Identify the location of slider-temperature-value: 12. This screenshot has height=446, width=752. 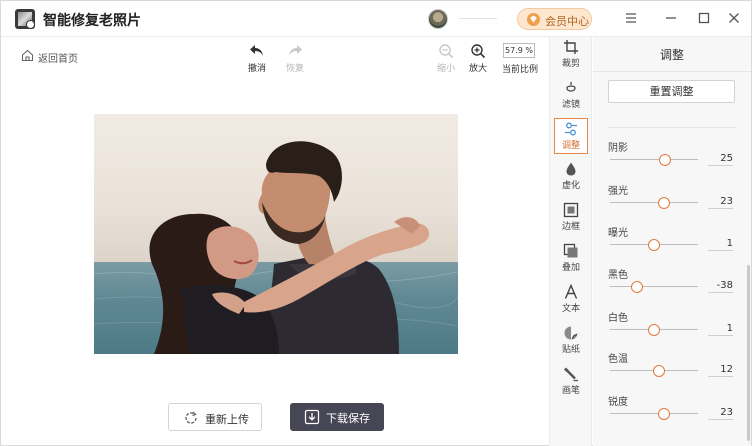
(720, 370).